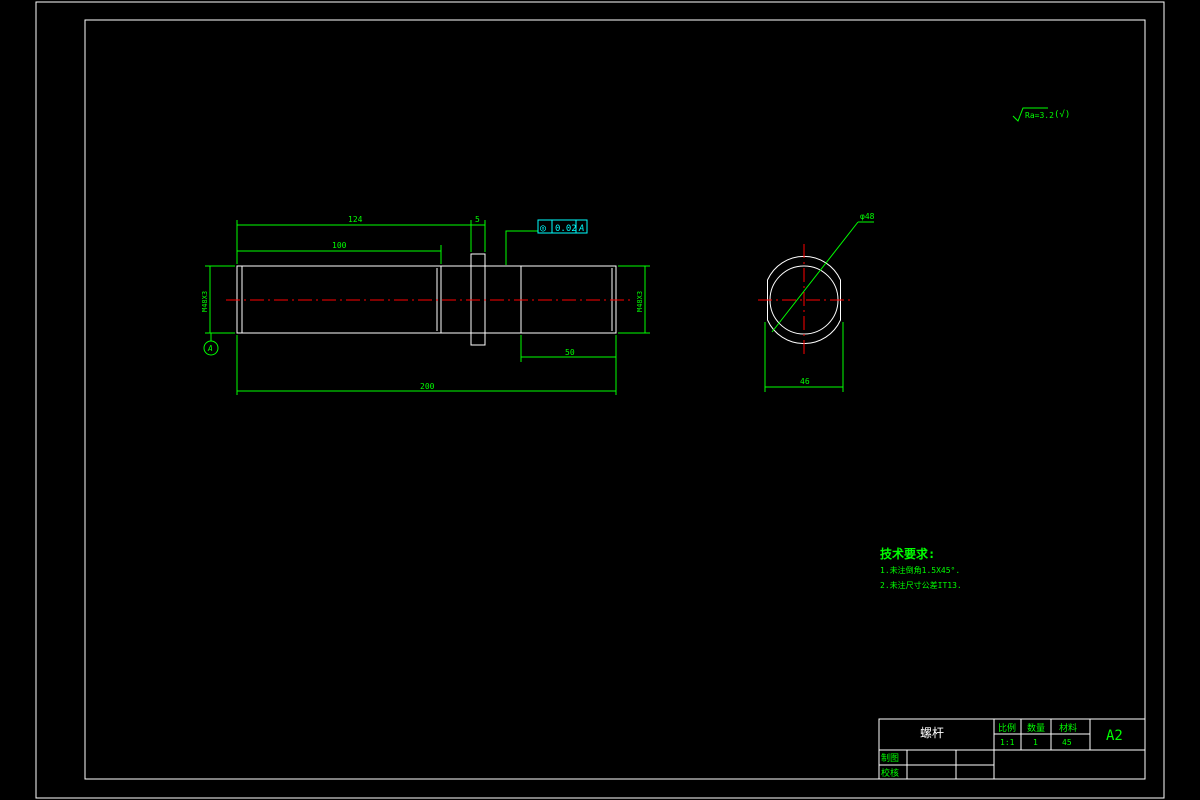 Image resolution: width=1200 pixels, height=800 pixels. I want to click on scale-value: 1:1, so click(1007, 742).